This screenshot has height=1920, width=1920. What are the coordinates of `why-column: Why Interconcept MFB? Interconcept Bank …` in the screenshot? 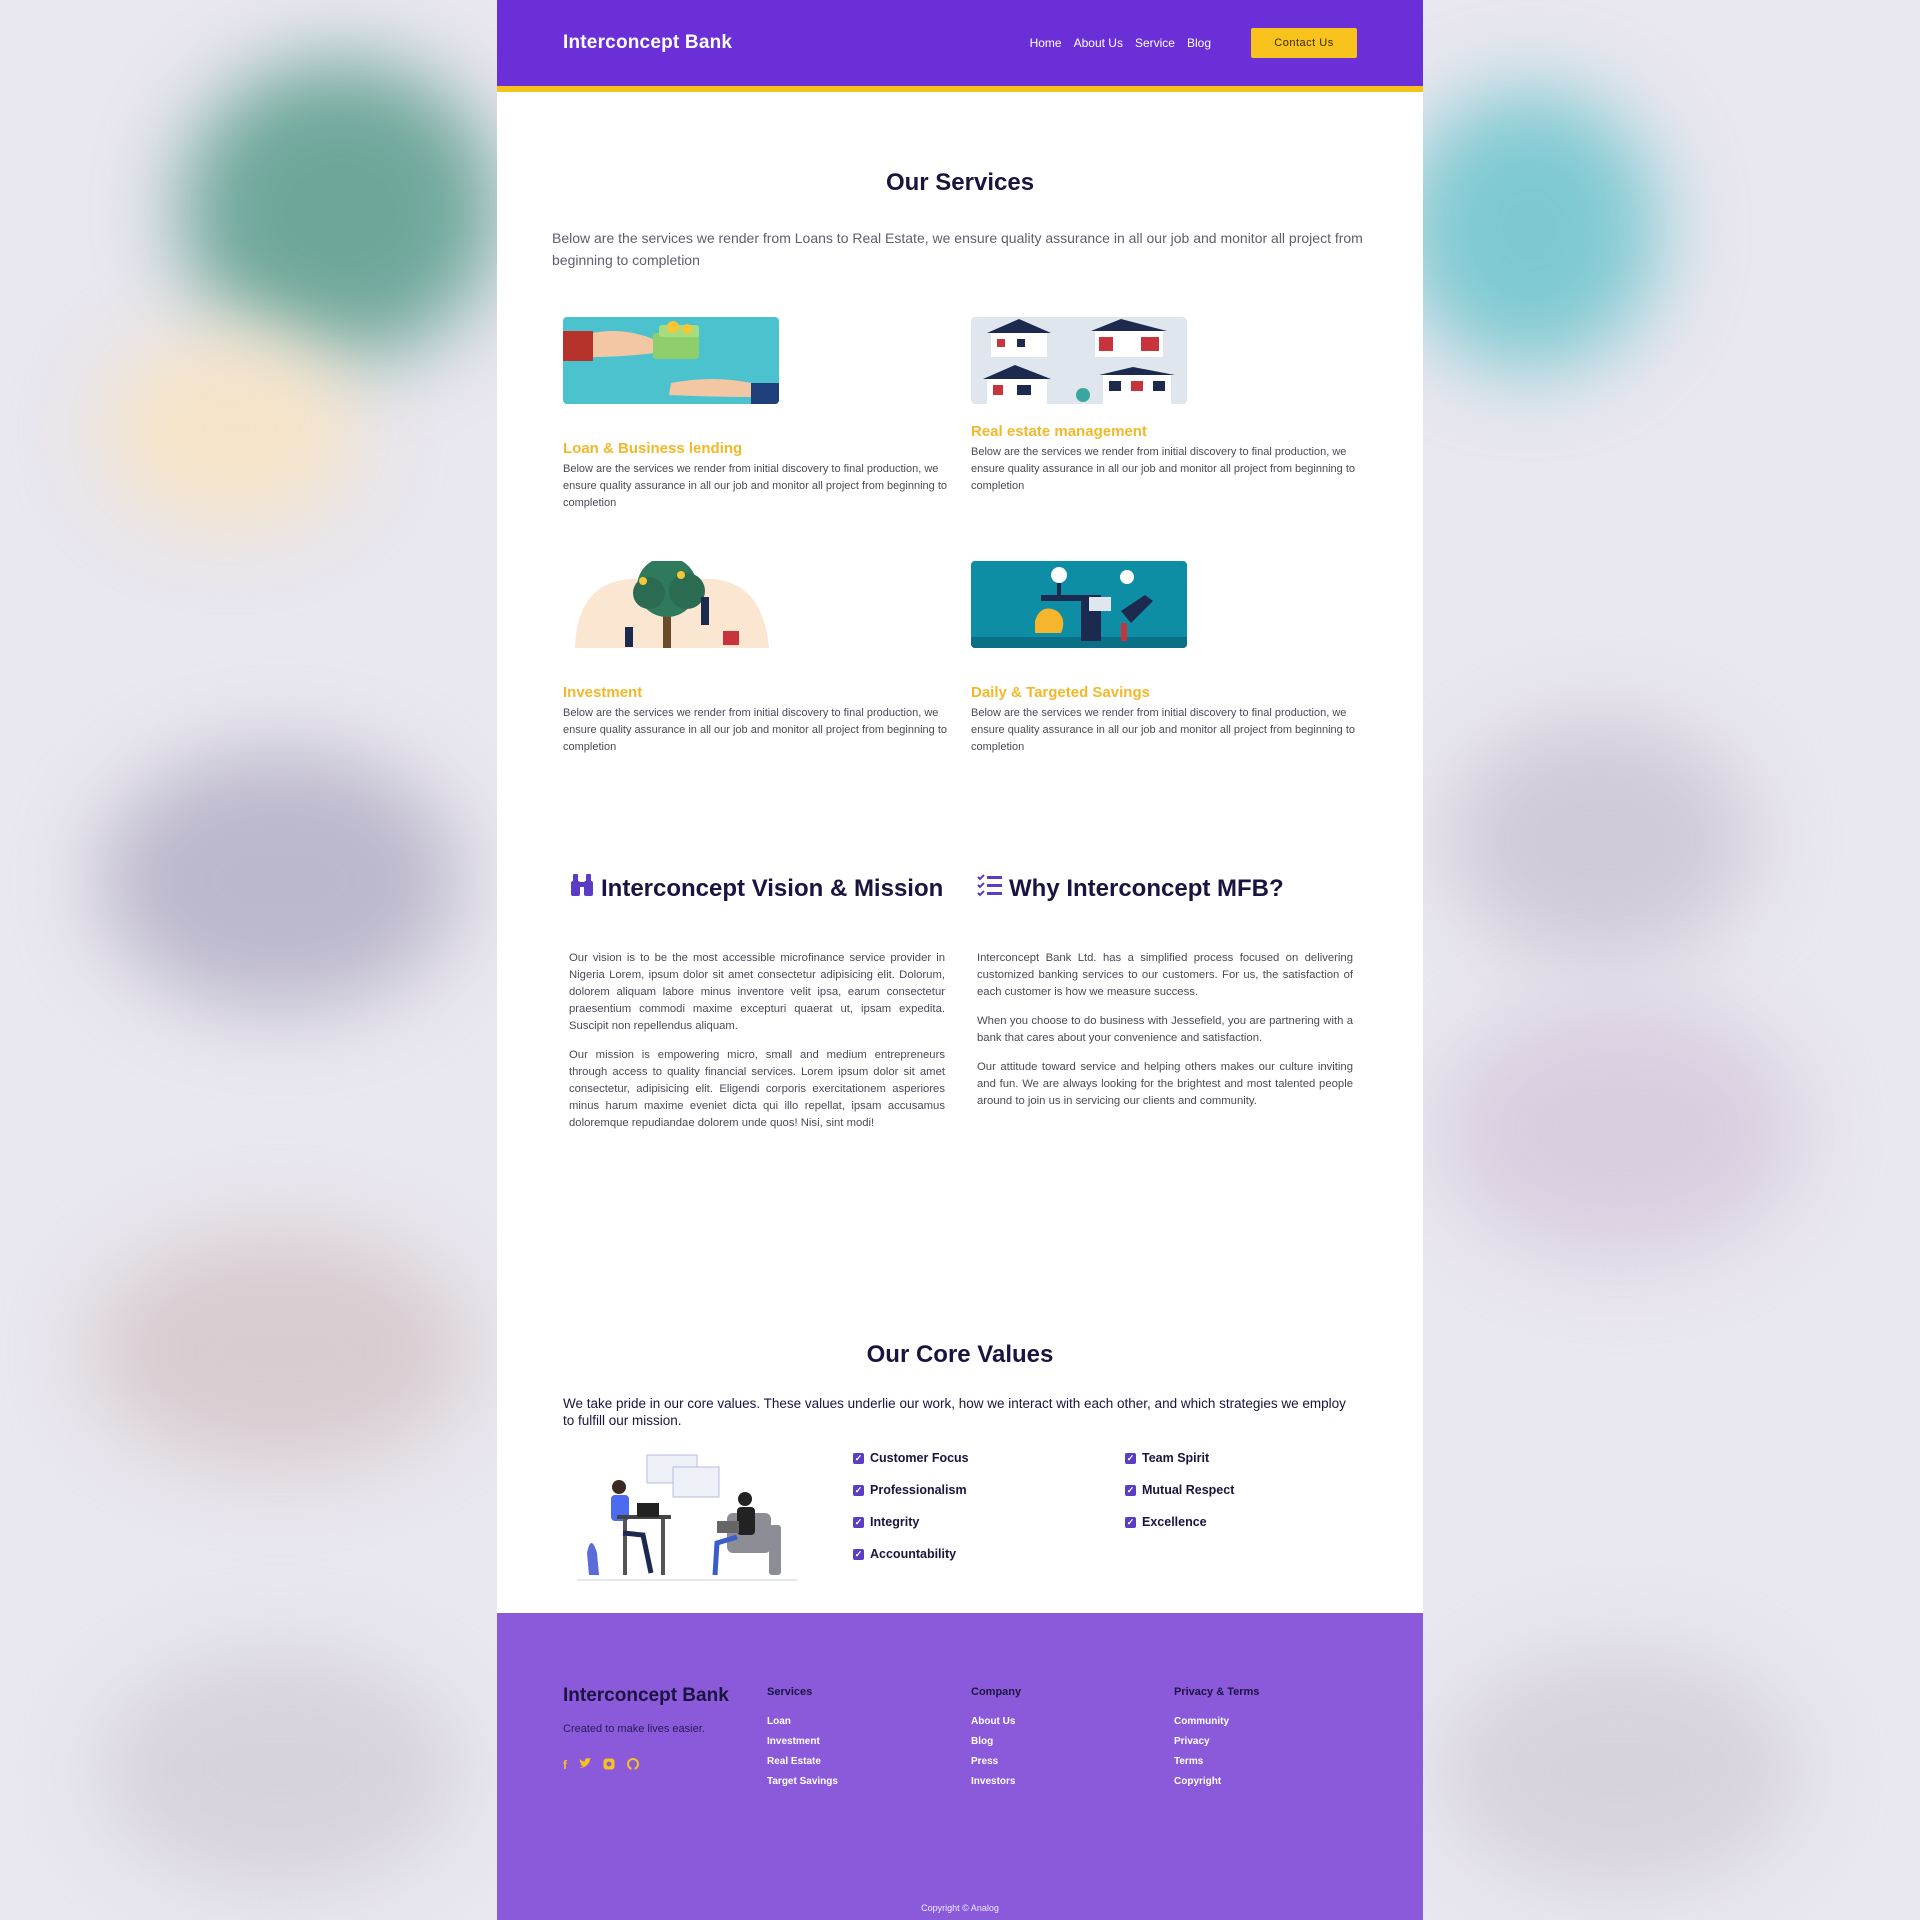 It's located at (1165, 997).